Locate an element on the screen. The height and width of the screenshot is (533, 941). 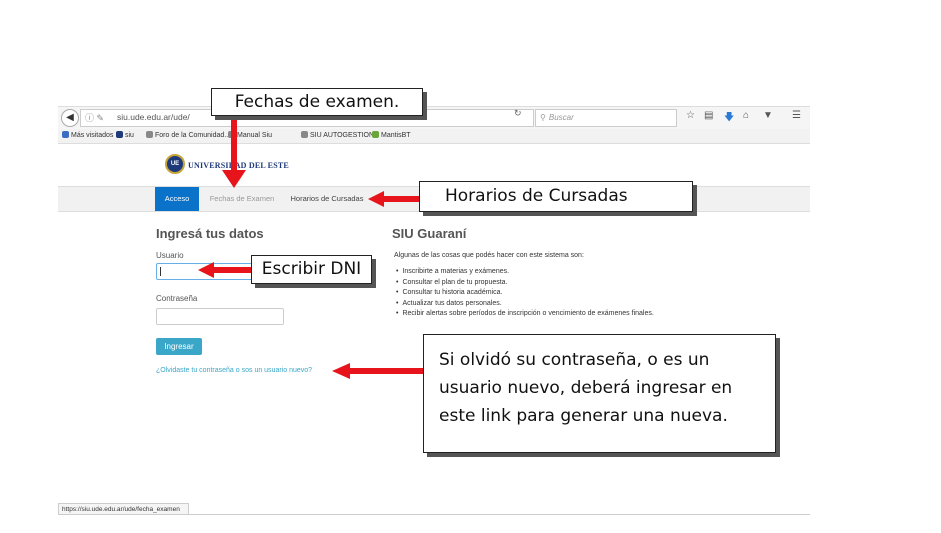
user-label: Usuario is located at coordinates (170, 255).